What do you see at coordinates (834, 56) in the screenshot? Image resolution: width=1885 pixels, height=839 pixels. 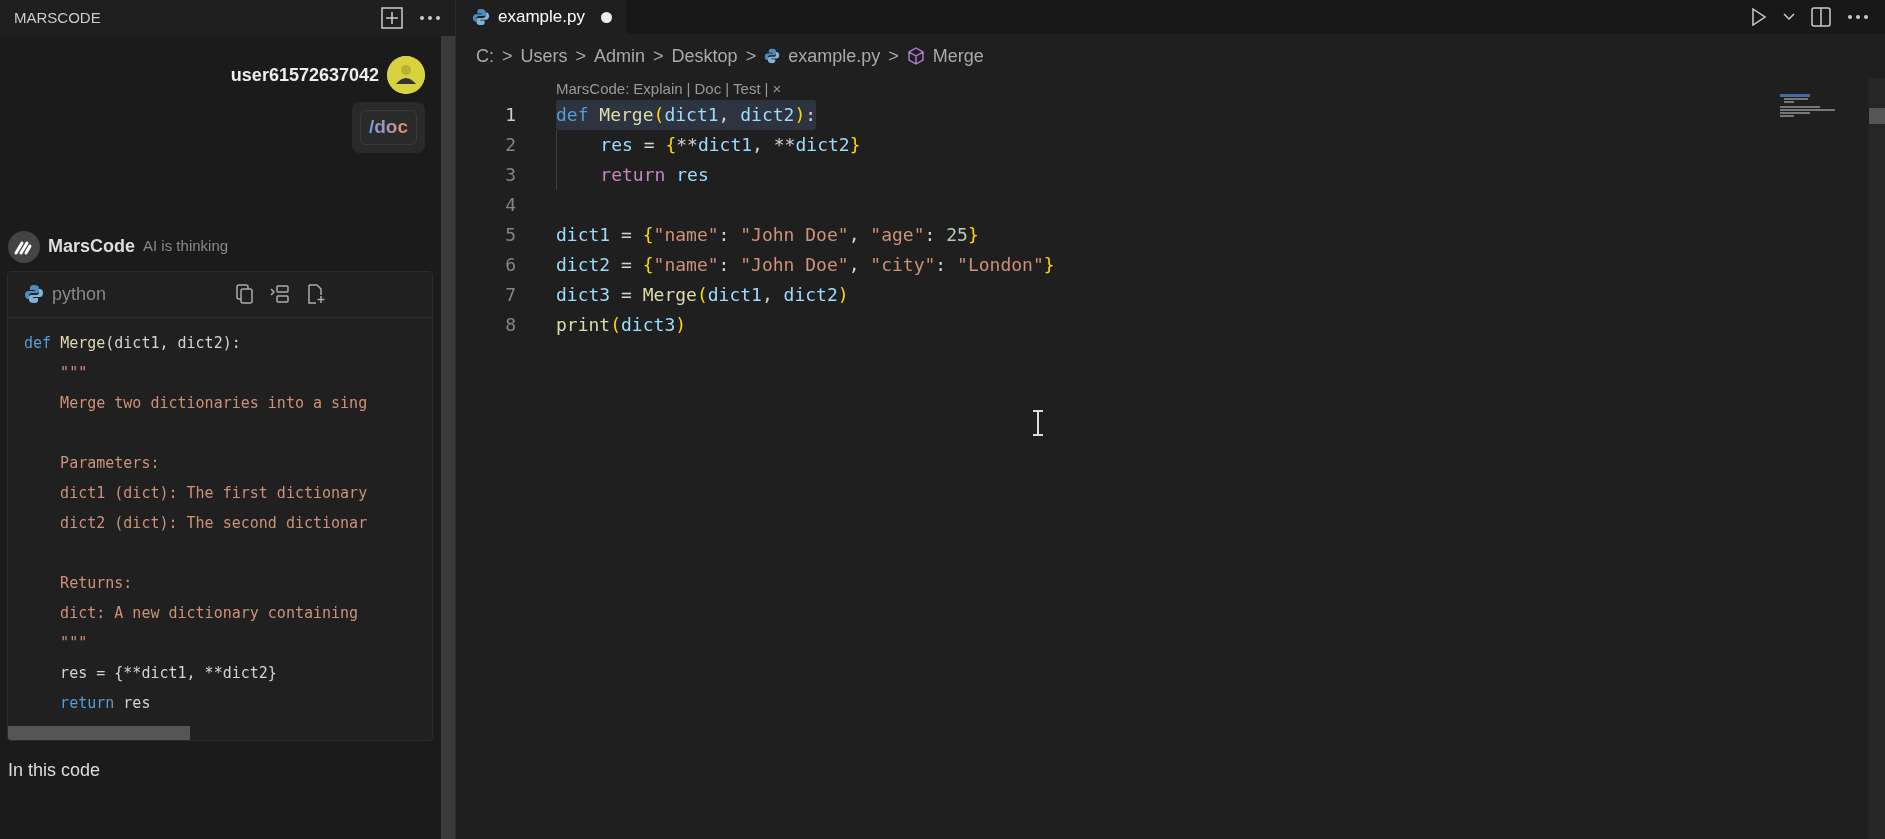 I see `breadcrumb-item: example.py` at bounding box center [834, 56].